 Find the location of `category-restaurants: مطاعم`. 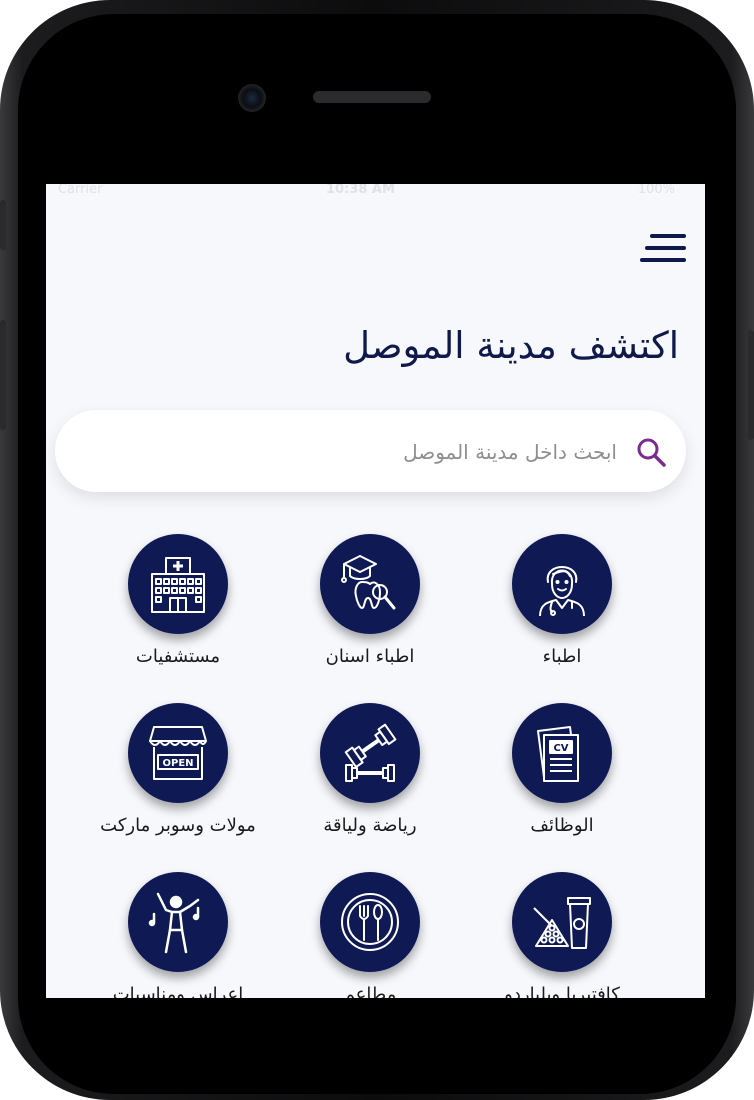

category-restaurants: مطاعم is located at coordinates (370, 935).